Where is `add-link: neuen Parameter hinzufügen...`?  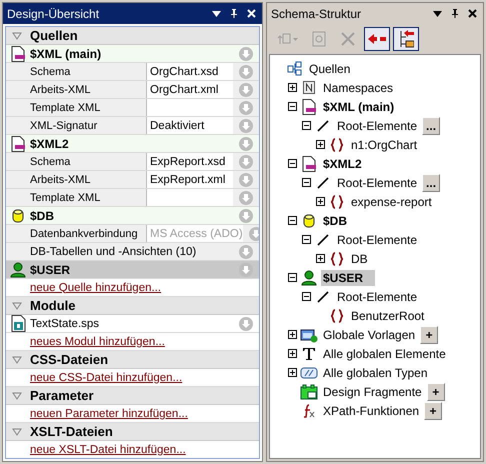
add-link: neuen Parameter hinzufügen... is located at coordinates (109, 414).